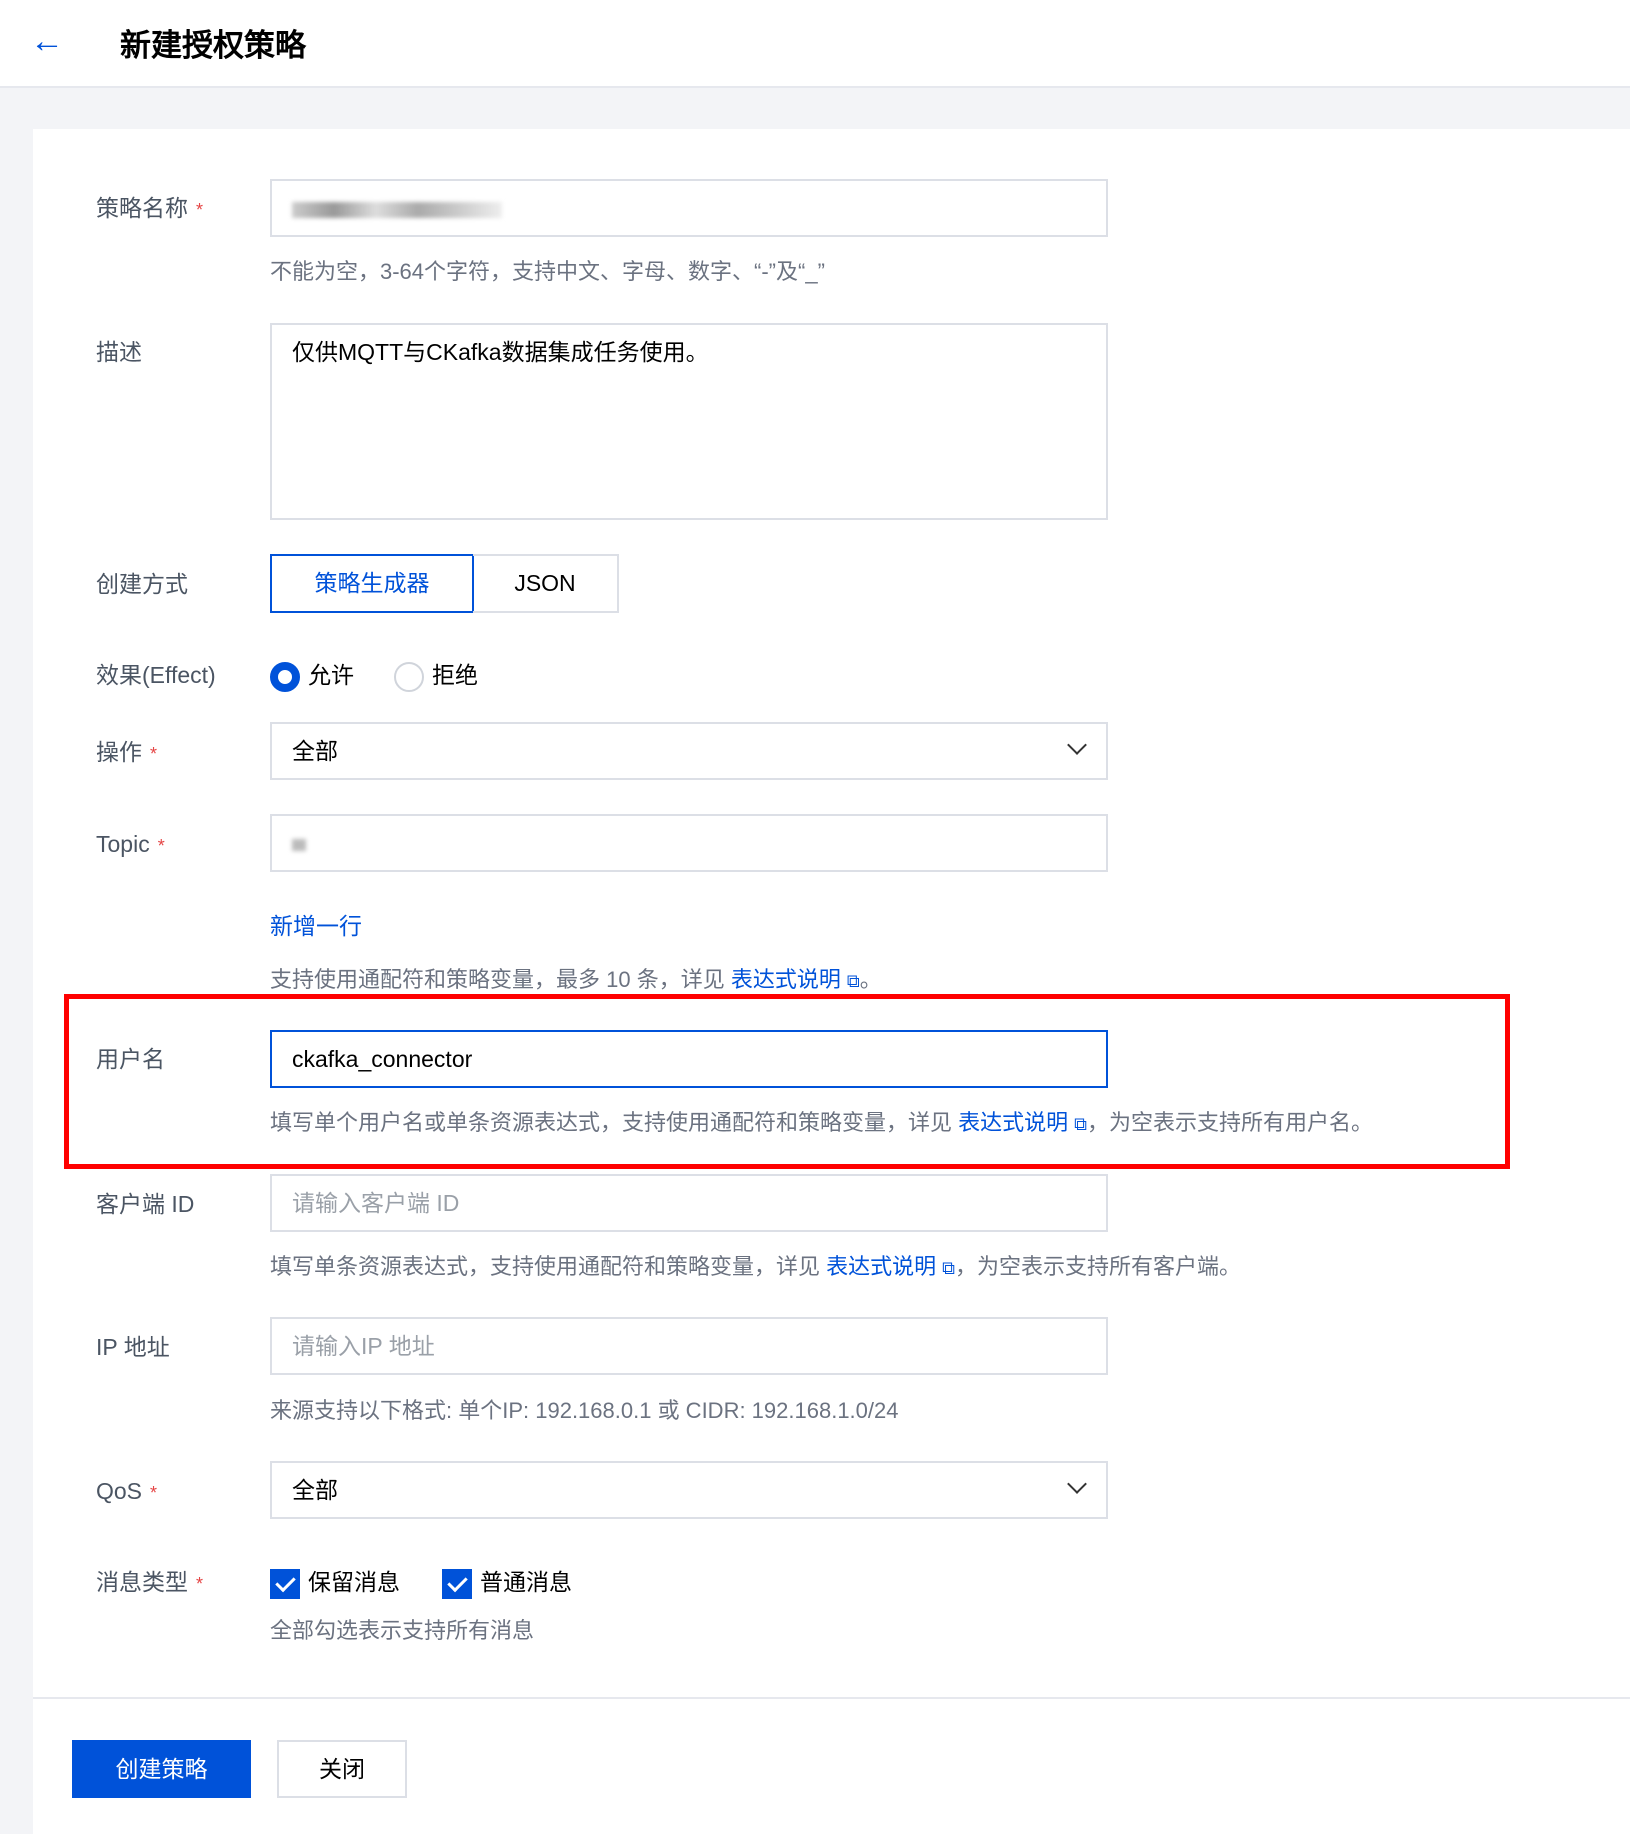 Image resolution: width=1630 pixels, height=1834 pixels. I want to click on action-label: 操作 *, so click(127, 752).